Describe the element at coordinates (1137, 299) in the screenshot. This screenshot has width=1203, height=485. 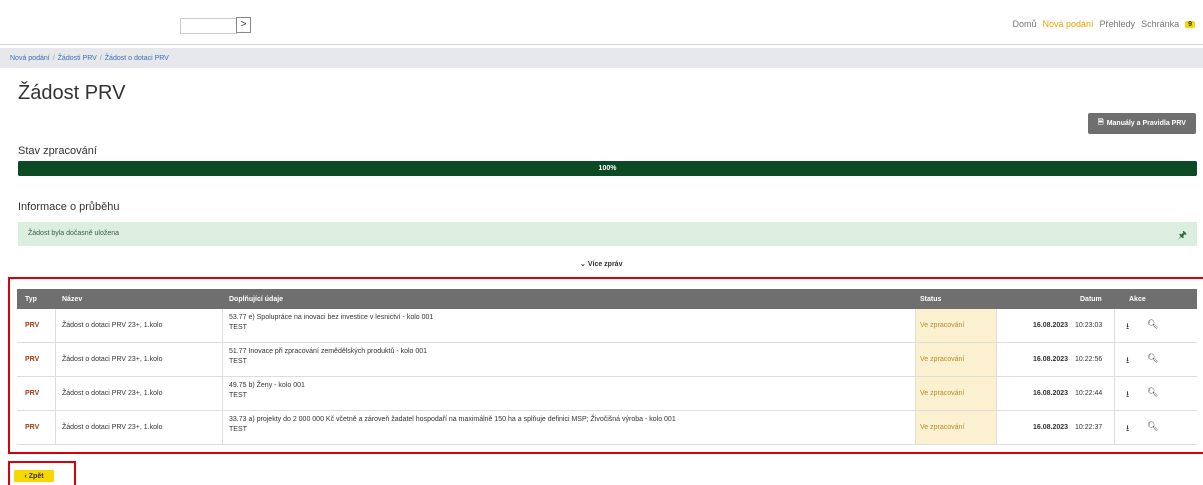
I see `header-actions: Akce` at that location.